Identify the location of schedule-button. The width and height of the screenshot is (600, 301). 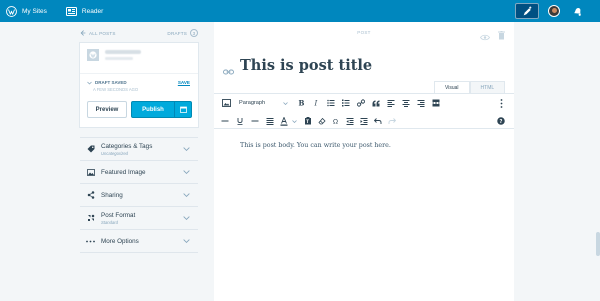
(183, 109).